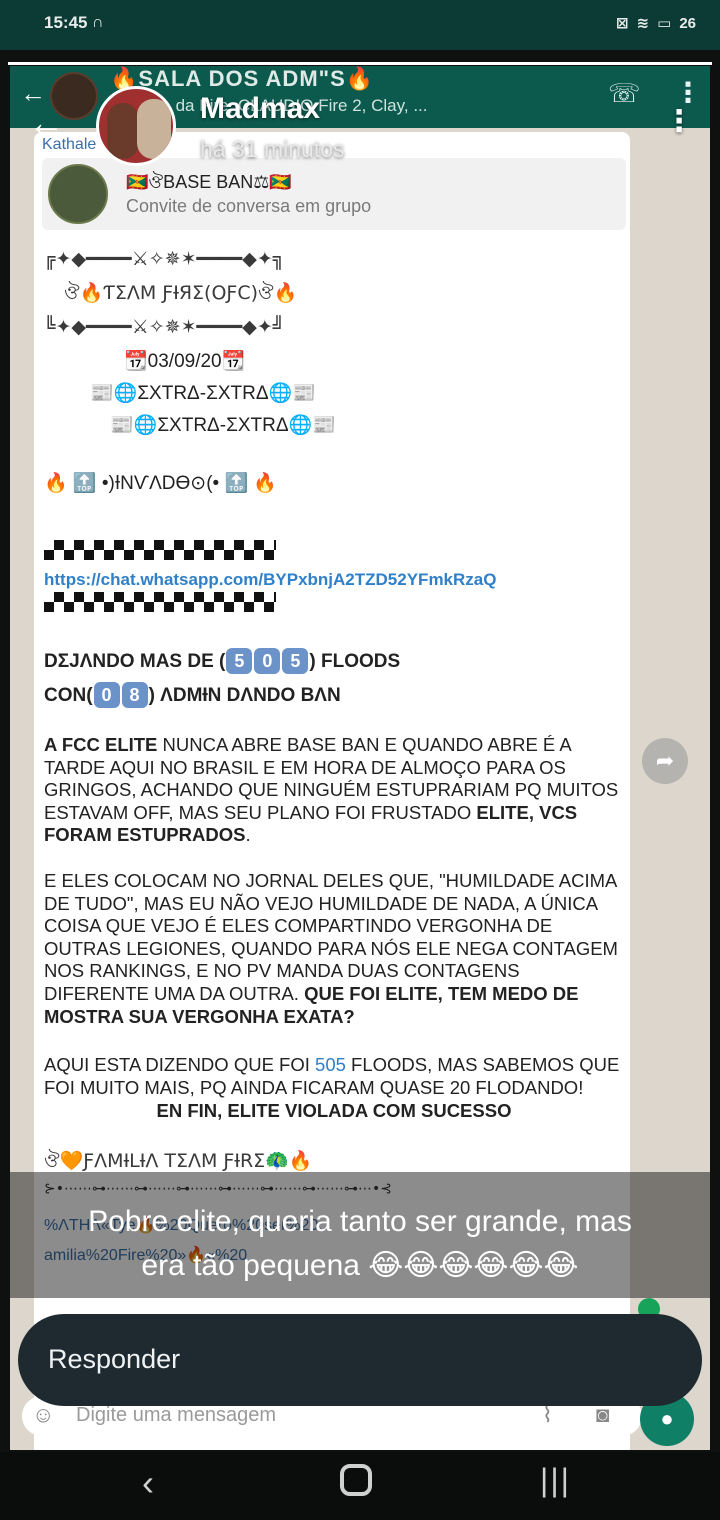 The image size is (720, 1520). I want to click on paragraph-3-closing: EN FIN, ELITE VIOLADA COM SUCESSO, so click(334, 1110).